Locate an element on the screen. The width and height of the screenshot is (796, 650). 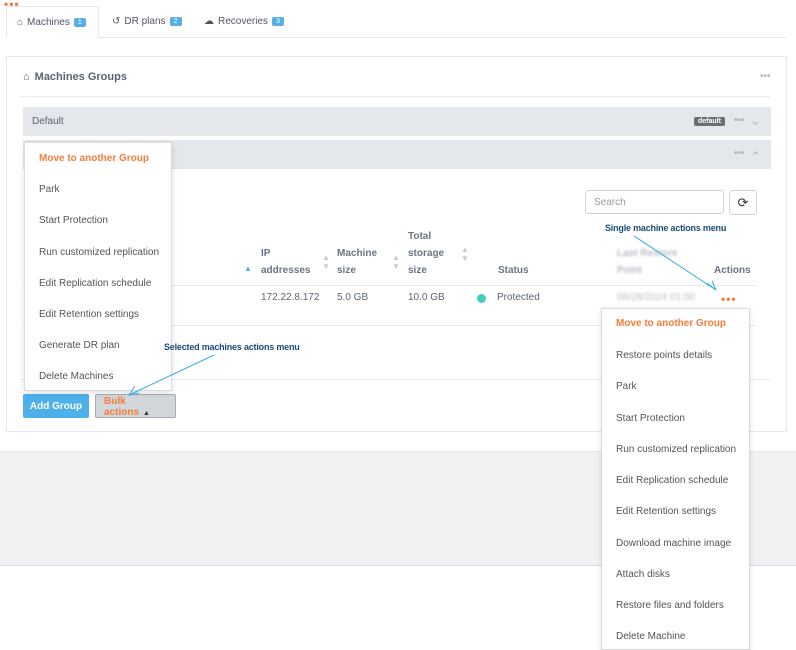
header-ip-line: IP is located at coordinates (266, 253).